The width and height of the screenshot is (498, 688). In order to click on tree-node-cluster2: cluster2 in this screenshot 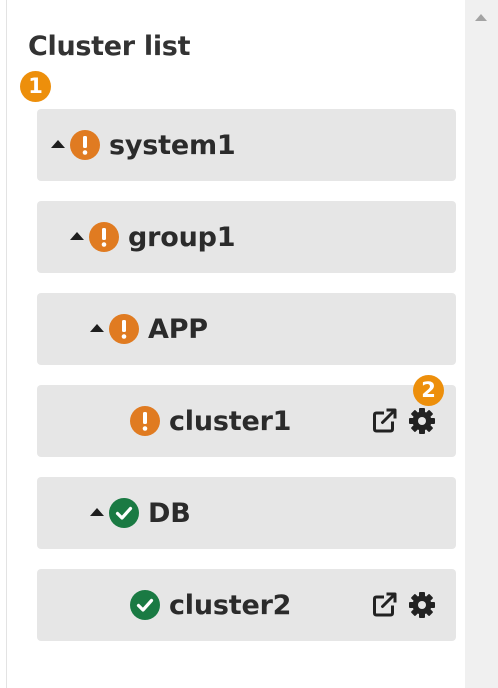, I will do `click(246, 605)`.